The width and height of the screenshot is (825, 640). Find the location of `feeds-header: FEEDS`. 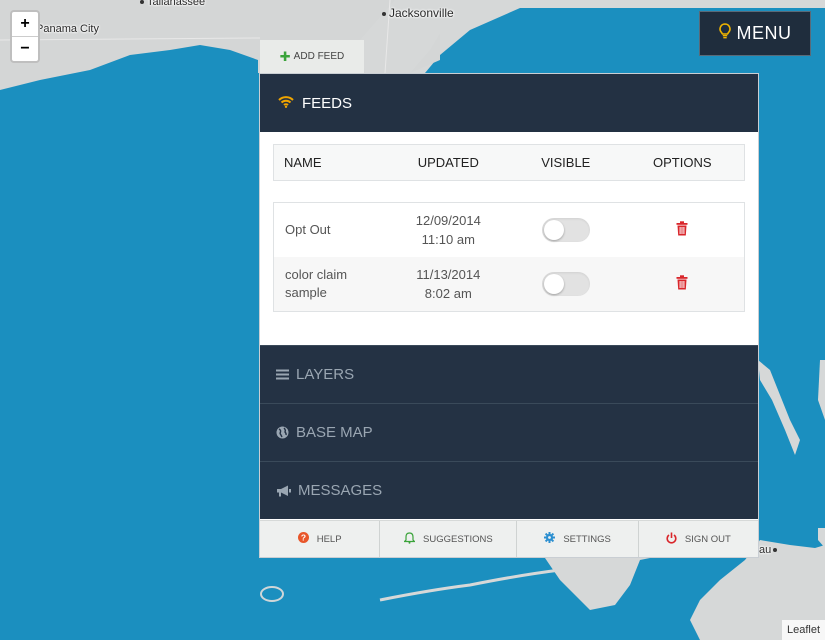

feeds-header: FEEDS is located at coordinates (509, 103).